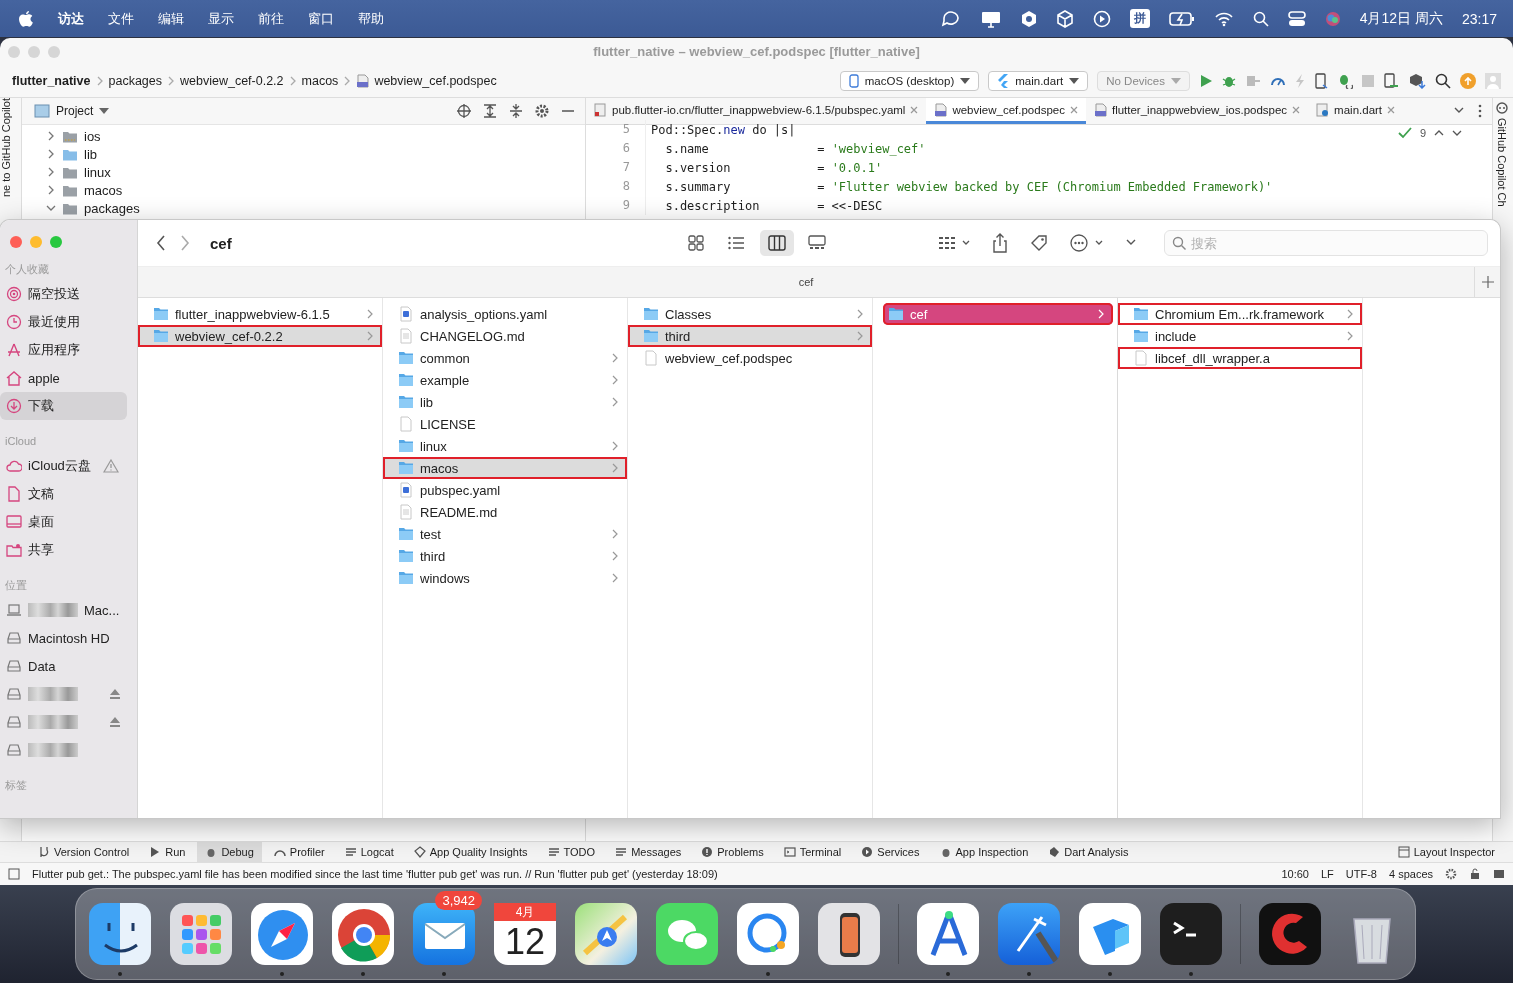  What do you see at coordinates (490, 111) in the screenshot?
I see `expand-all-icon` at bounding box center [490, 111].